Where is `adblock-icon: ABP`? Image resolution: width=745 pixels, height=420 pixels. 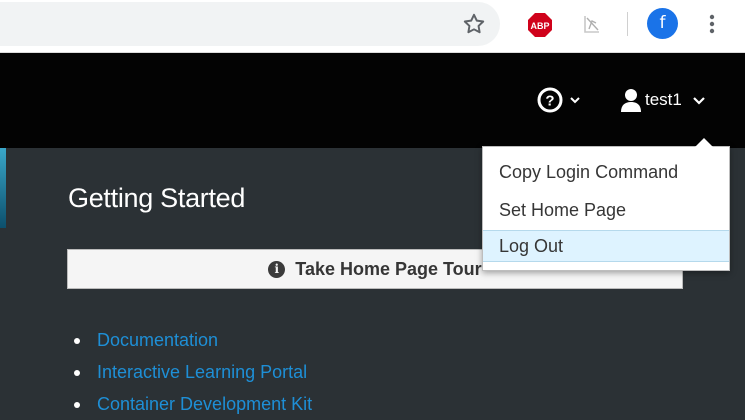 adblock-icon: ABP is located at coordinates (540, 25).